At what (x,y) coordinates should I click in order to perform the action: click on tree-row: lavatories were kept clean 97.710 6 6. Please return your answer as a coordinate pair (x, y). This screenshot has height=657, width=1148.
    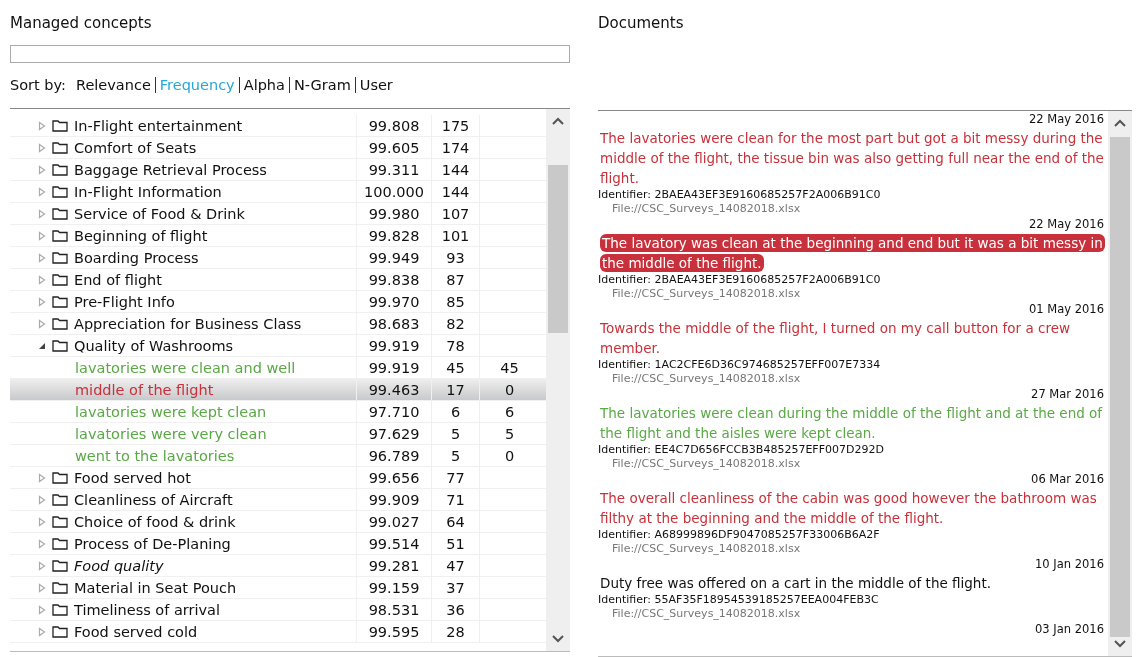
    Looking at the image, I should click on (278, 412).